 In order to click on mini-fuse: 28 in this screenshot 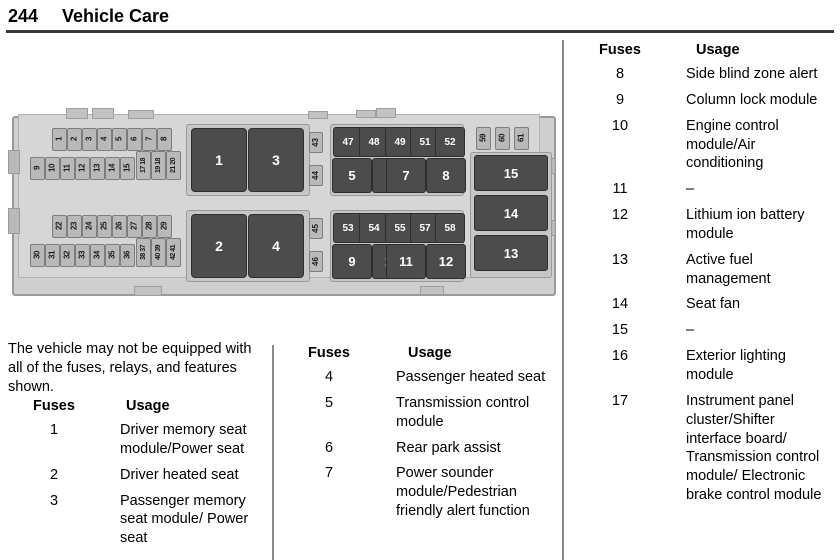, I will do `click(149, 226)`.